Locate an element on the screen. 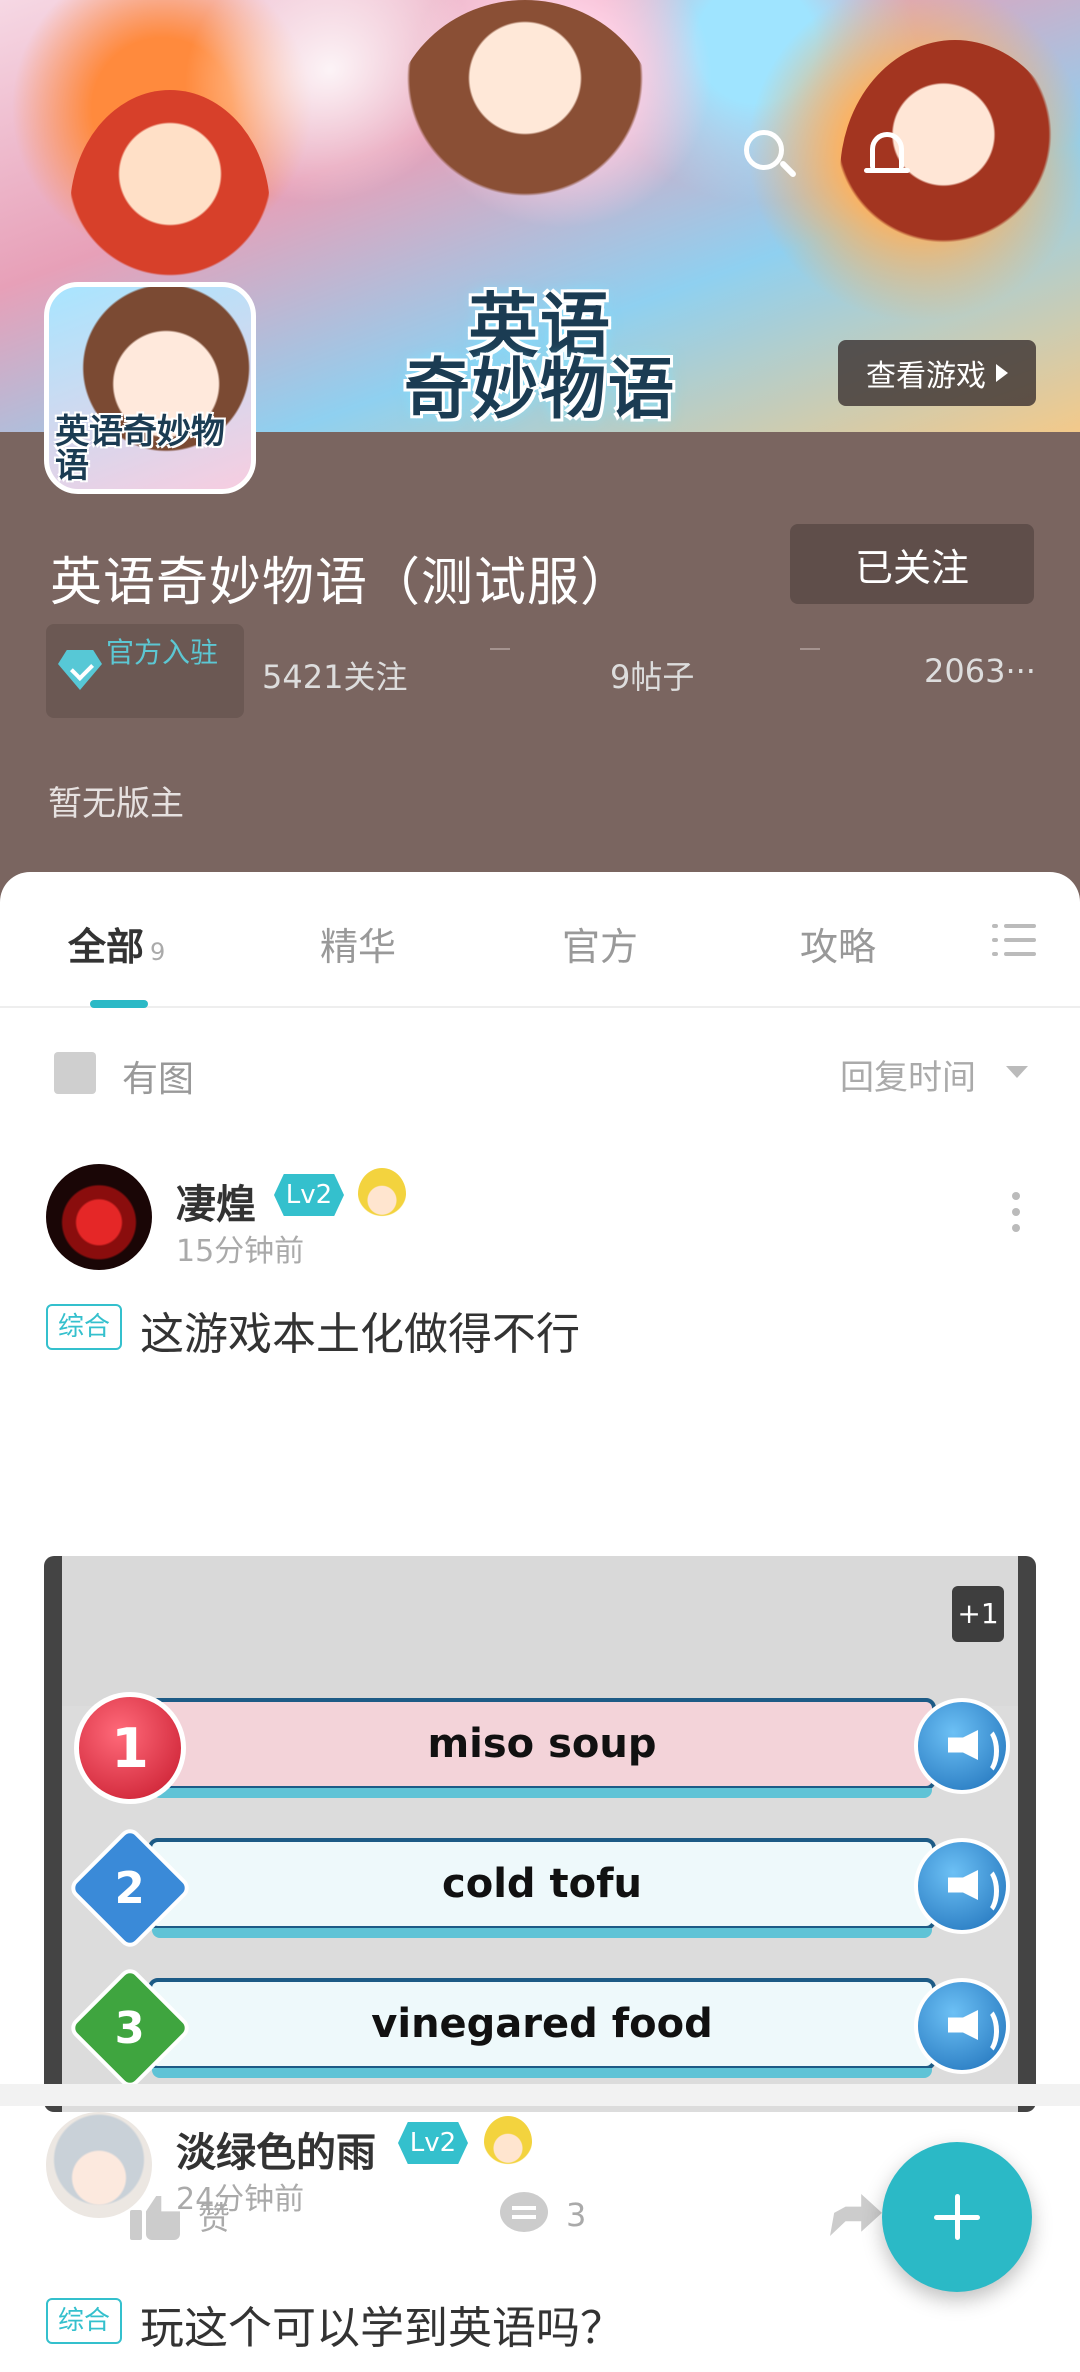 The image size is (1080, 2372). answer-option: cold tofu 2 is located at coordinates (538, 1888).